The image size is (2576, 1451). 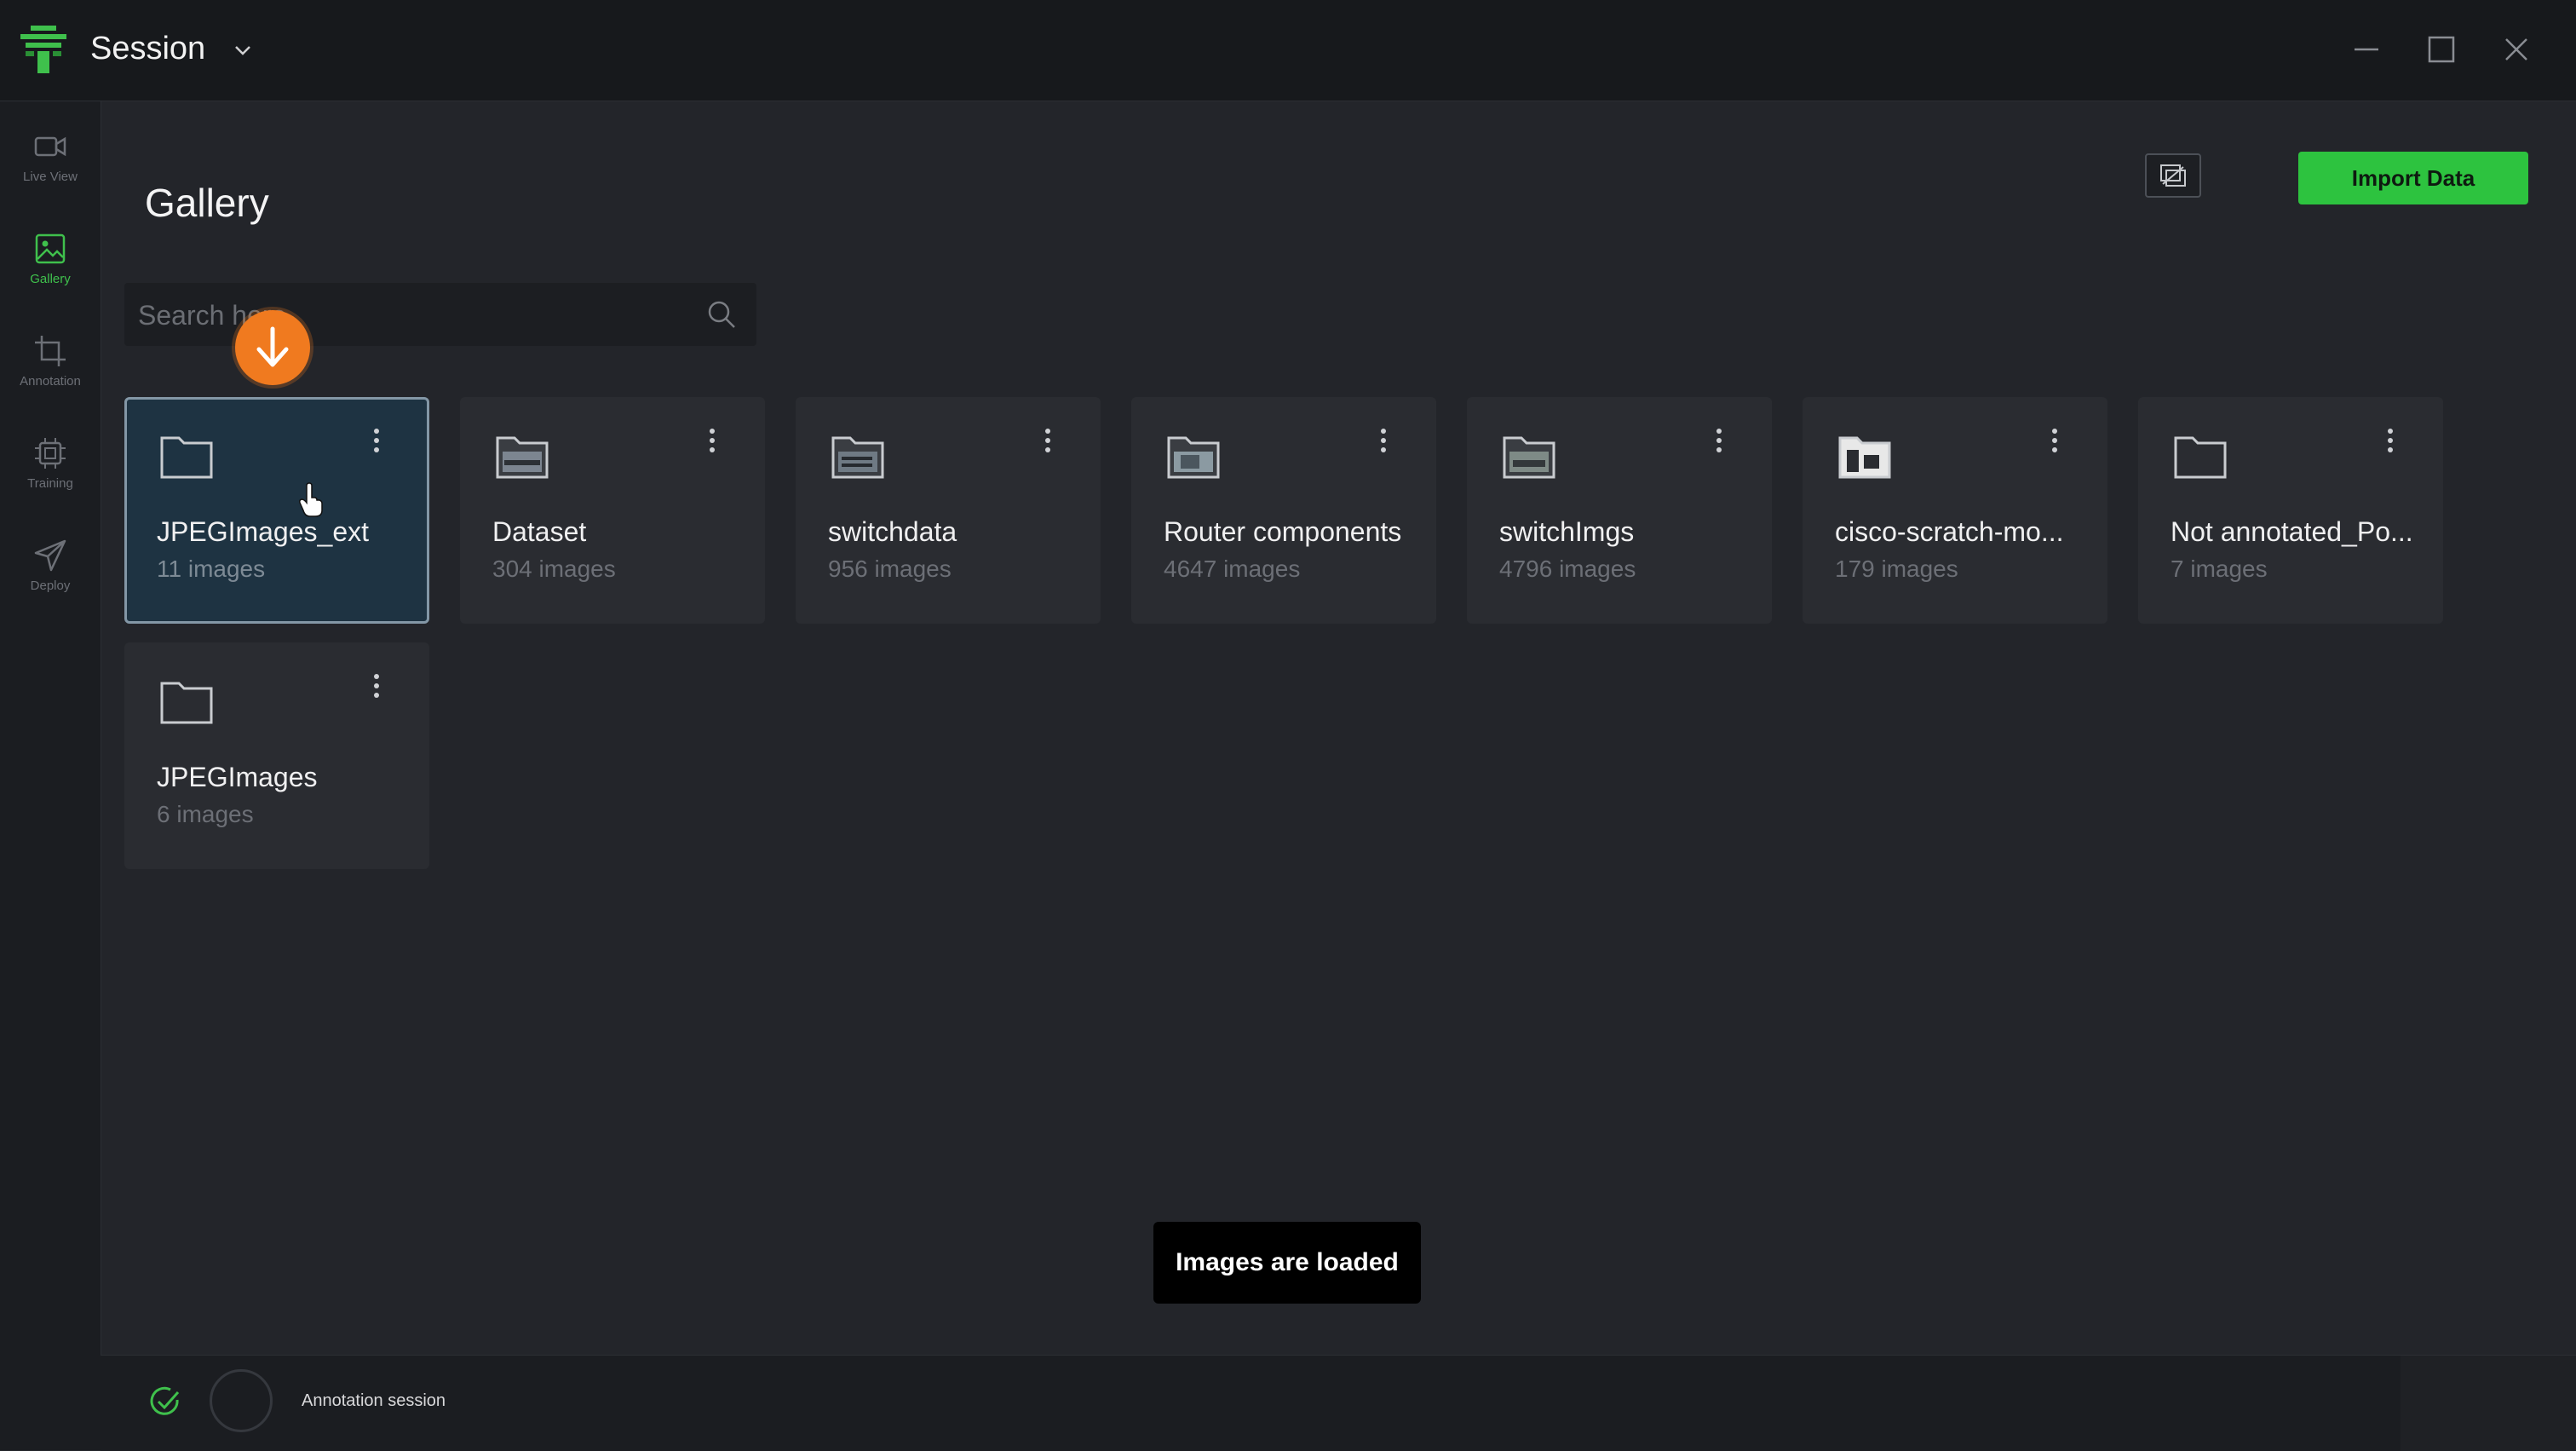 What do you see at coordinates (1283, 531) in the screenshot?
I see `folder-name: Router components` at bounding box center [1283, 531].